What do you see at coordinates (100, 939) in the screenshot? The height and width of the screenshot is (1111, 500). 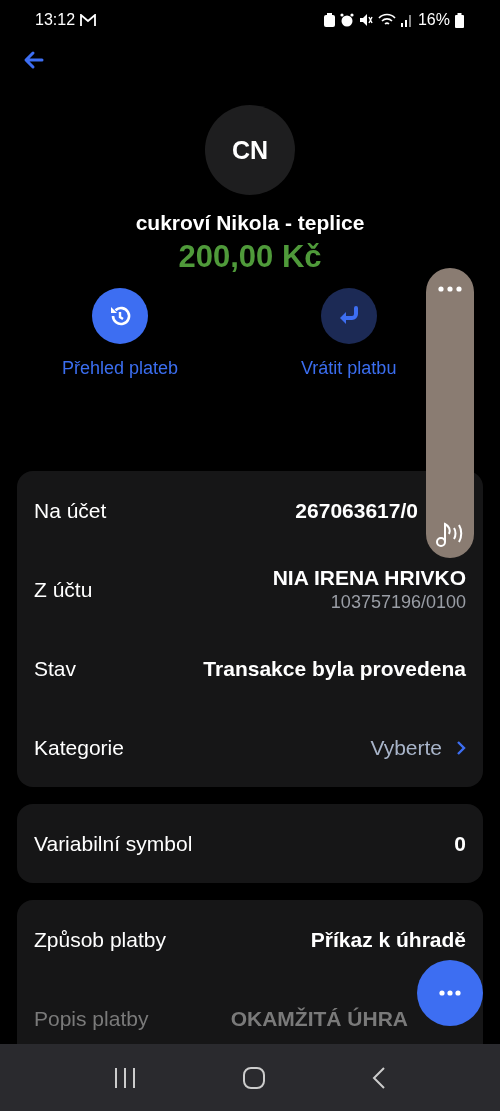 I see `row-label: Způsob platby` at bounding box center [100, 939].